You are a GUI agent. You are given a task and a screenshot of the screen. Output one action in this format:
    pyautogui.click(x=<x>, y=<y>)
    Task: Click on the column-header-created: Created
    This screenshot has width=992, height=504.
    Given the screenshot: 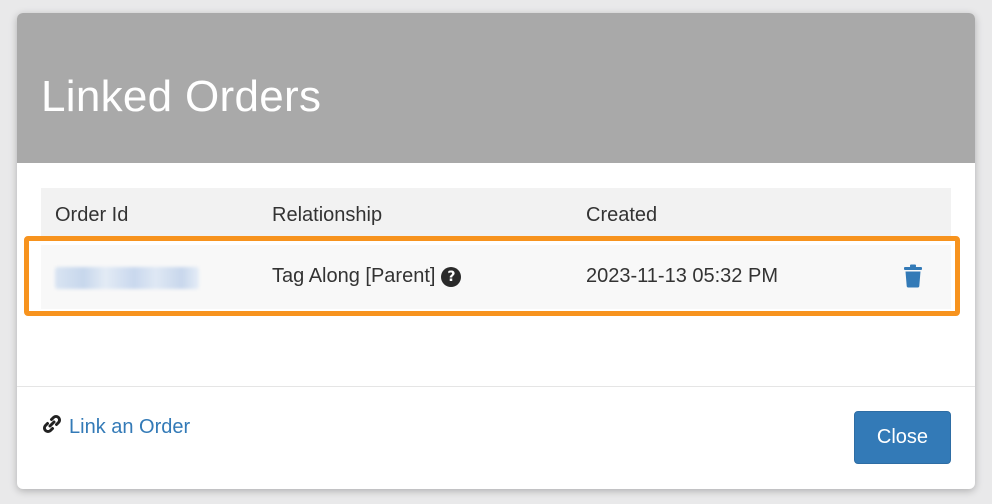 What is the action you would take?
    pyautogui.click(x=622, y=215)
    